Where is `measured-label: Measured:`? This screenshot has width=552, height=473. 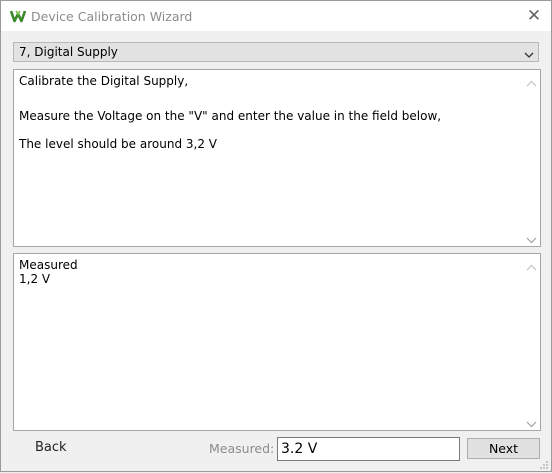 measured-label: Measured: is located at coordinates (242, 448).